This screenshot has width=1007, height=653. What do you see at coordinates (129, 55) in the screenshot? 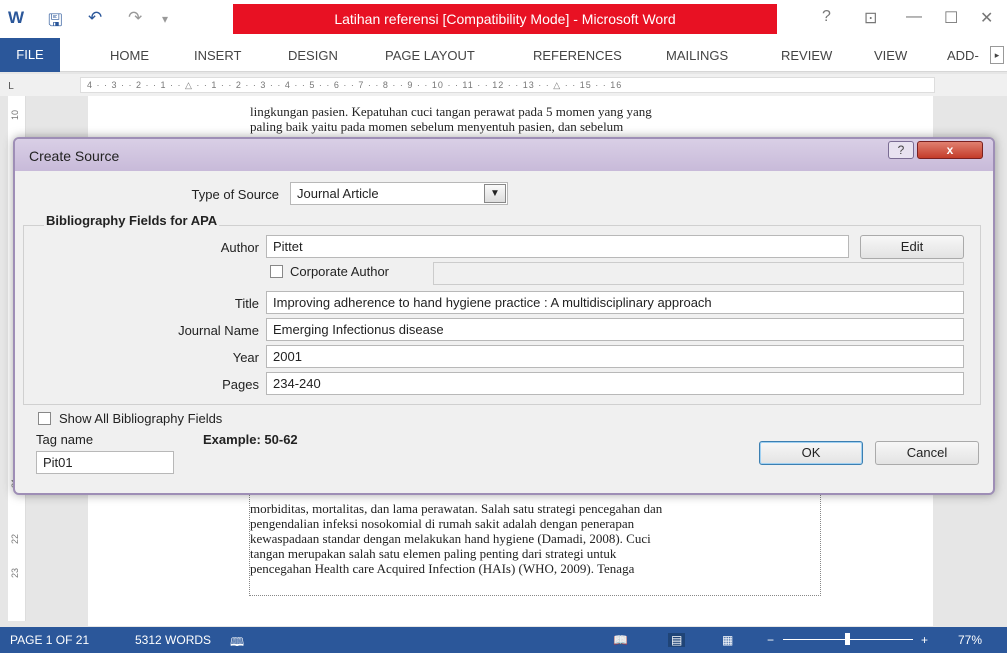
I see `tab-home: HOME` at bounding box center [129, 55].